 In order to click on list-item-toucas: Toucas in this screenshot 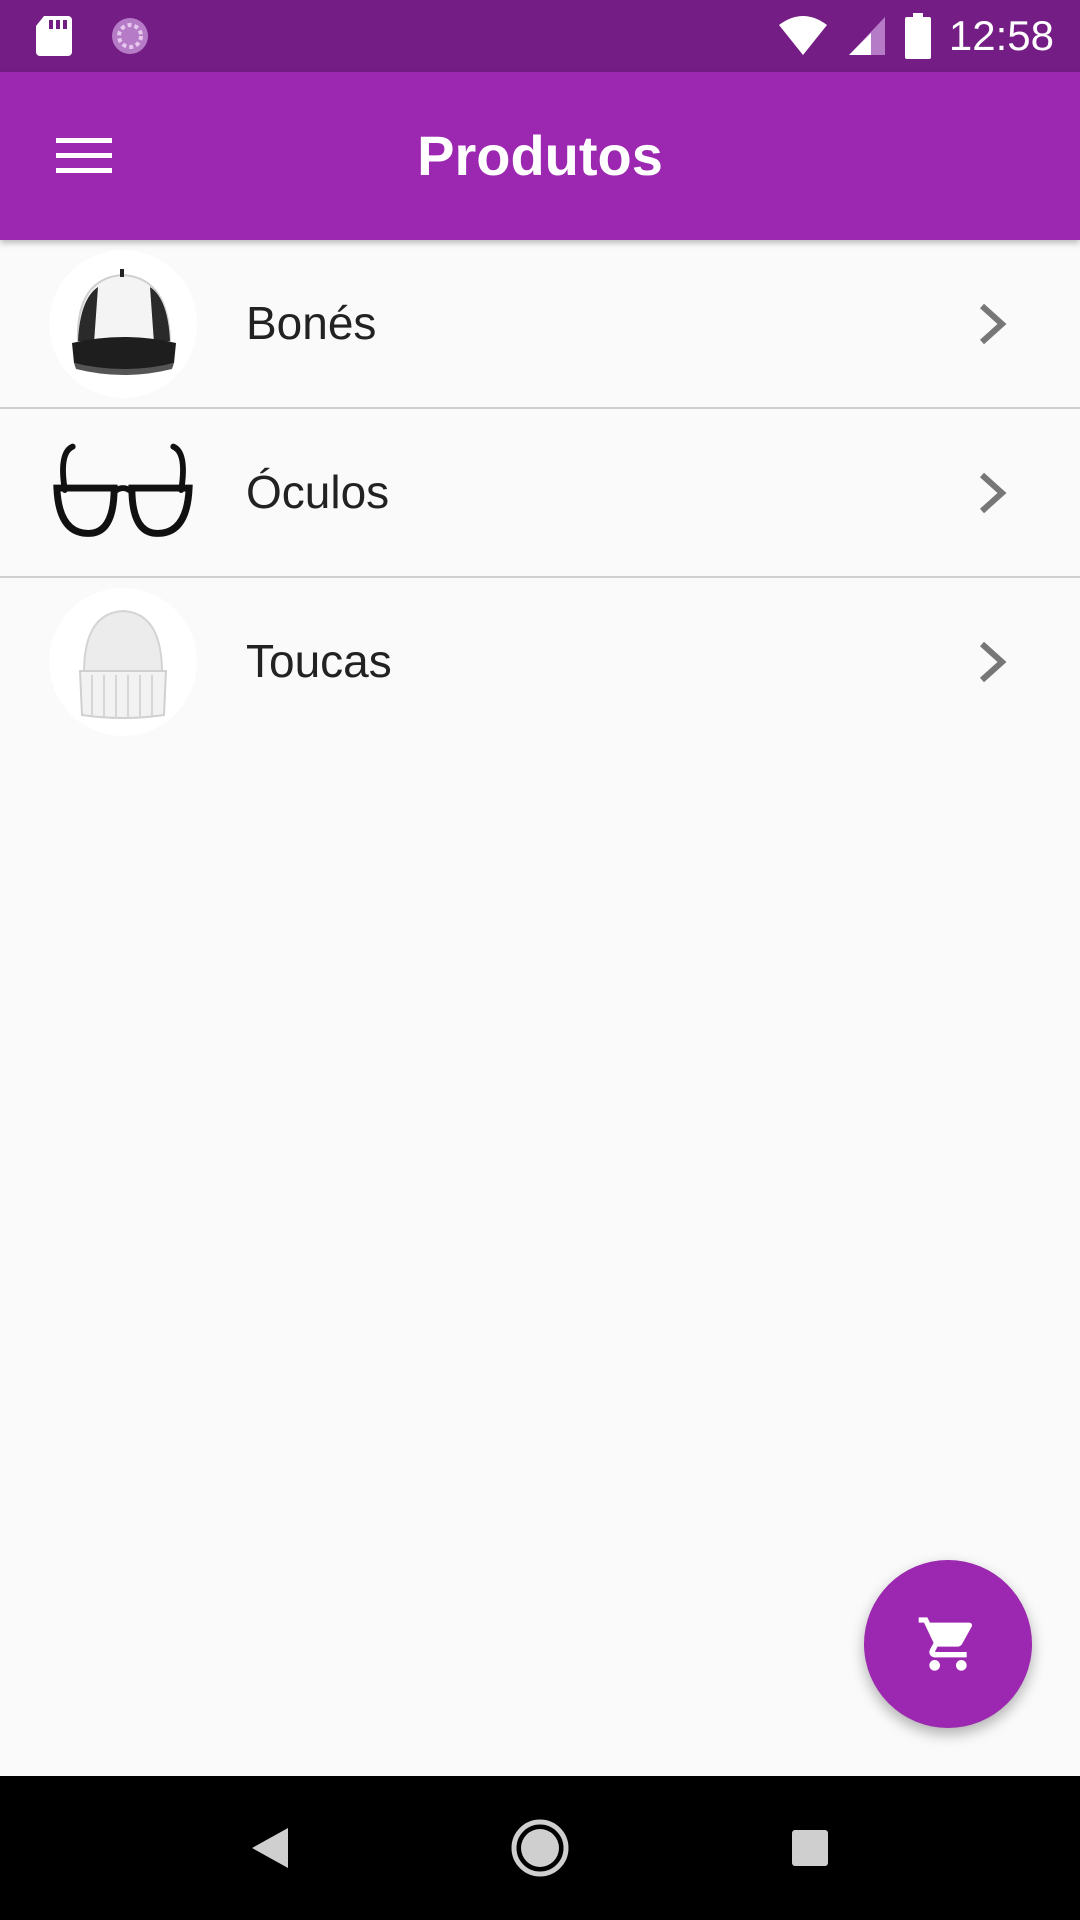, I will do `click(540, 661)`.